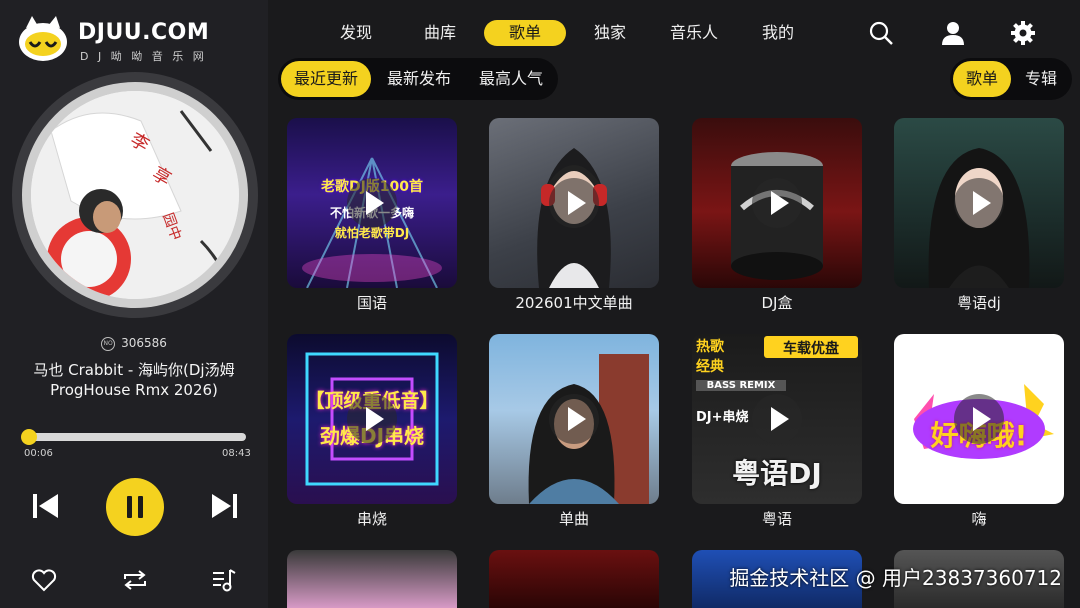  What do you see at coordinates (741, 385) in the screenshot?
I see `cover-text: BASS REMIX` at bounding box center [741, 385].